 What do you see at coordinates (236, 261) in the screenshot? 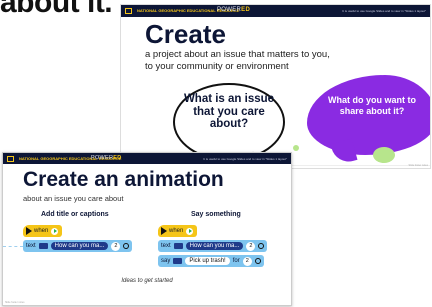
I see `for-label: for` at bounding box center [236, 261].